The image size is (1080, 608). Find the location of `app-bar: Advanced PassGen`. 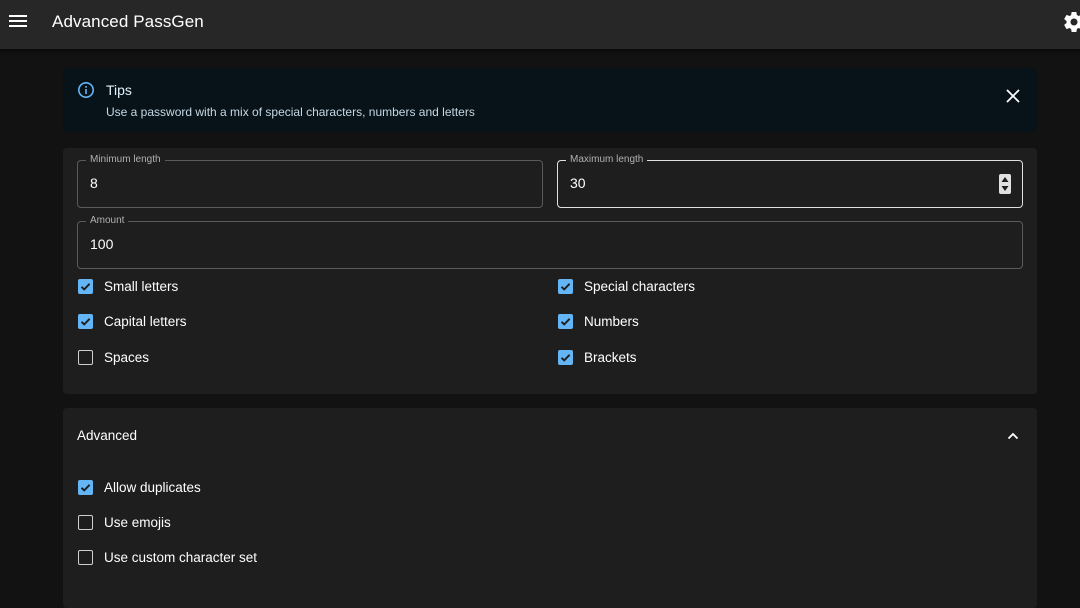

app-bar: Advanced PassGen is located at coordinates (540, 24).